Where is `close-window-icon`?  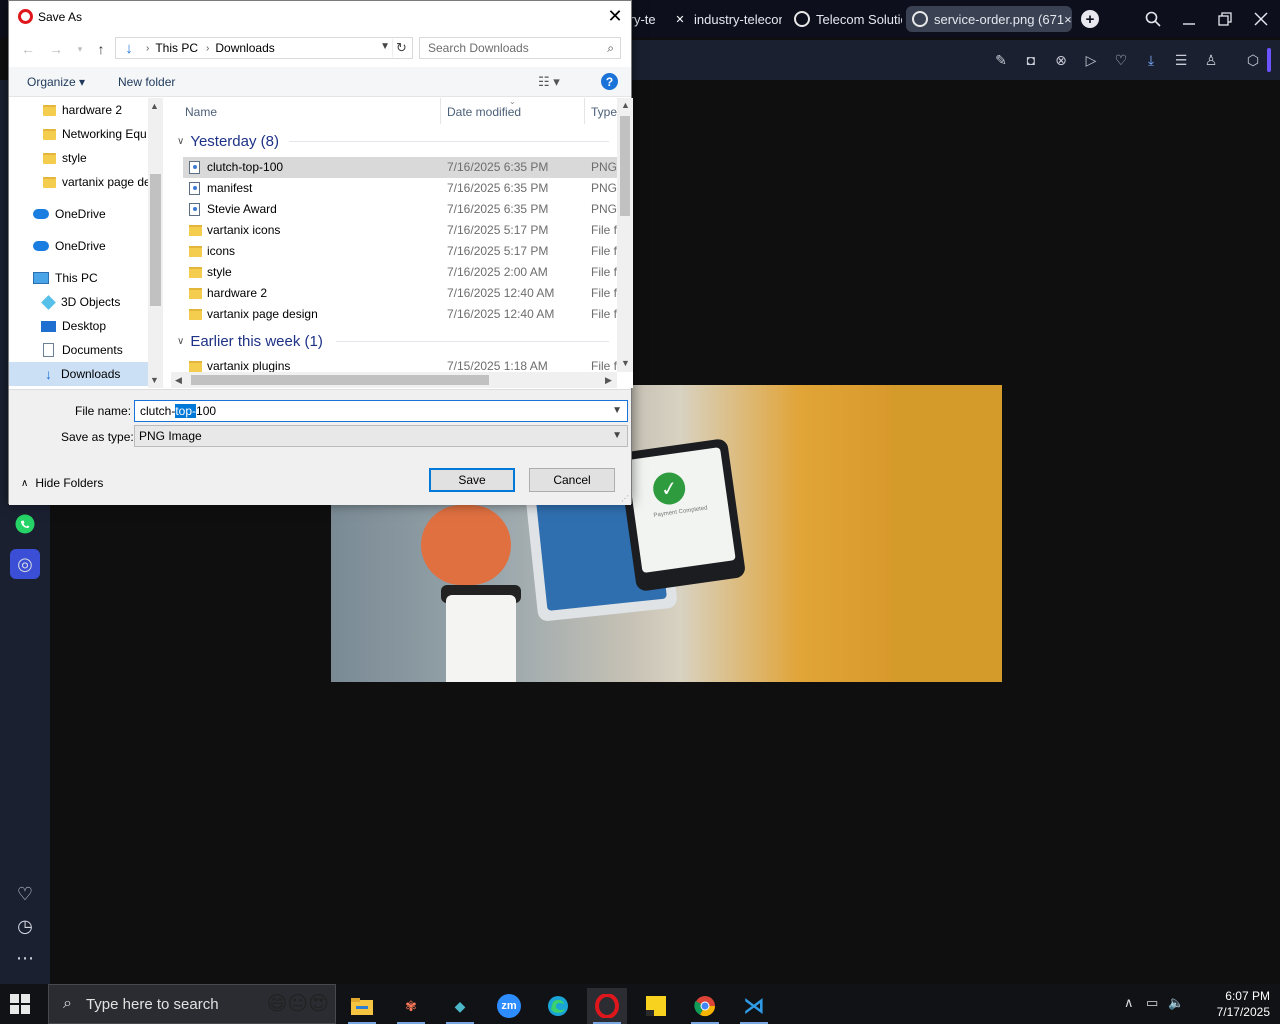 close-window-icon is located at coordinates (1261, 19).